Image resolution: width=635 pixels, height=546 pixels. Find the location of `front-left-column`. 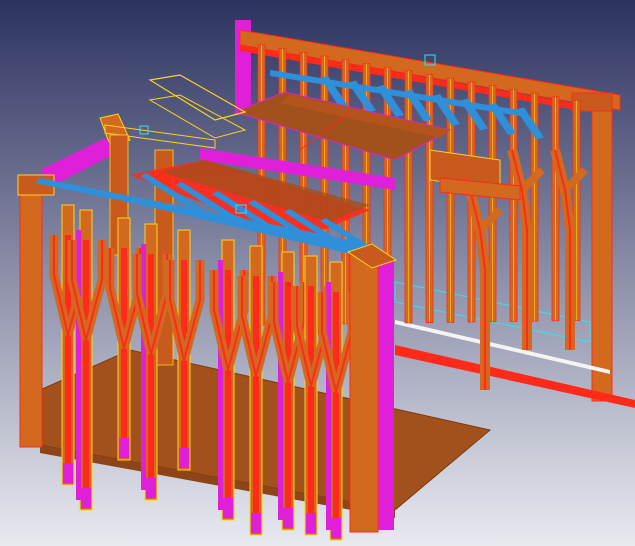

front-left-column is located at coordinates (31, 314).